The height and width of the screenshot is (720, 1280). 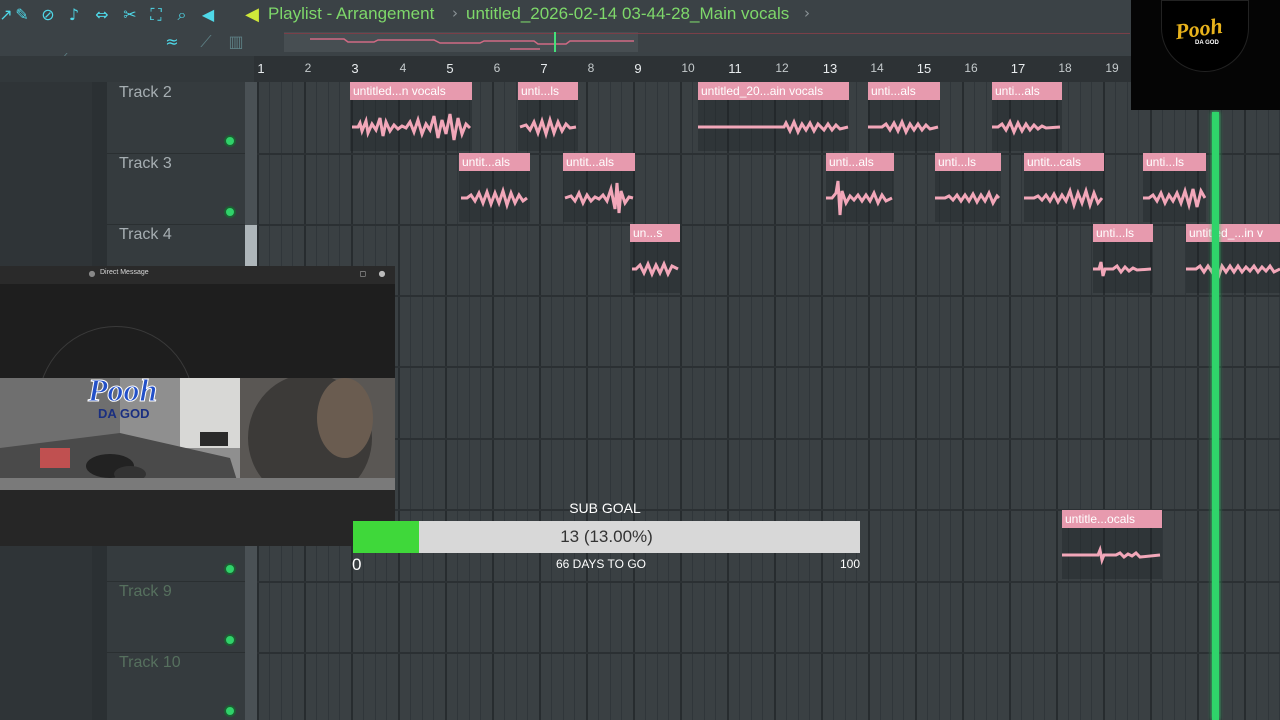 What do you see at coordinates (74, 15) in the screenshot?
I see `mute-icon: ♪` at bounding box center [74, 15].